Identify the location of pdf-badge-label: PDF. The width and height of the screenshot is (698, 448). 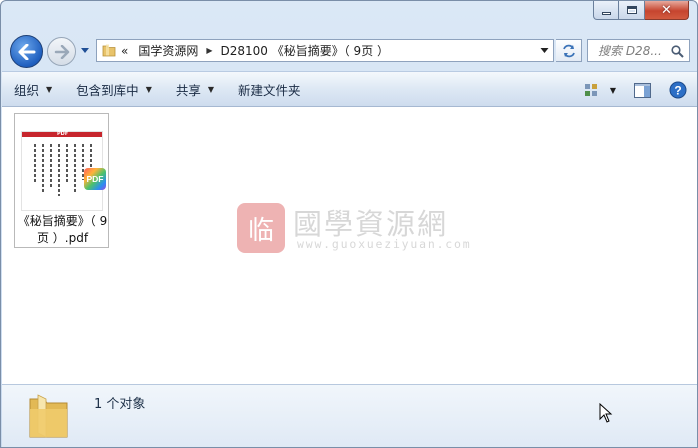
(95, 179).